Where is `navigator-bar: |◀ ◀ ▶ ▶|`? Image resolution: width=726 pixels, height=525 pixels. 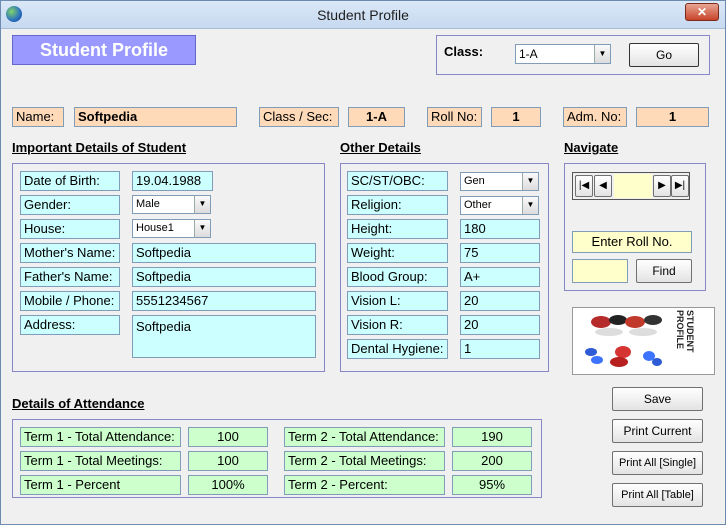 navigator-bar: |◀ ◀ ▶ ▶| is located at coordinates (631, 186).